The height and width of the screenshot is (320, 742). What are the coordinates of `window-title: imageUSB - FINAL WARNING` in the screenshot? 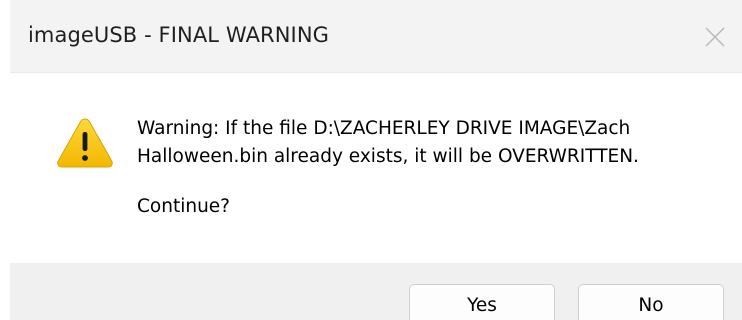 It's located at (179, 35).